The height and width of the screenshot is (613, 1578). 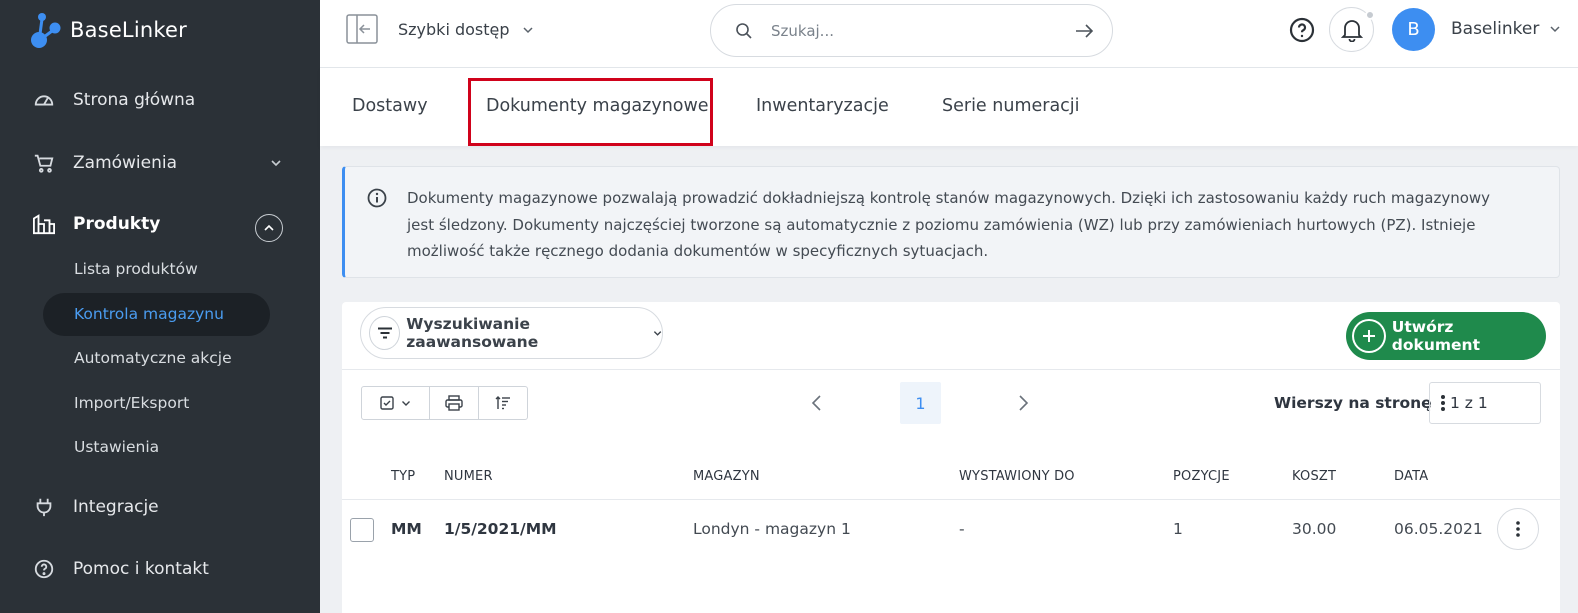 I want to click on column-header-number: NUMER, so click(x=468, y=476).